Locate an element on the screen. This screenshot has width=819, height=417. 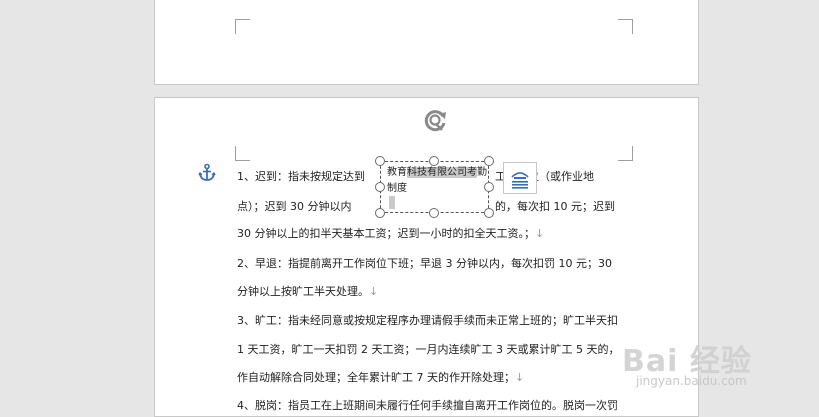
text-box-text-prefix: 教育 is located at coordinates (397, 172).